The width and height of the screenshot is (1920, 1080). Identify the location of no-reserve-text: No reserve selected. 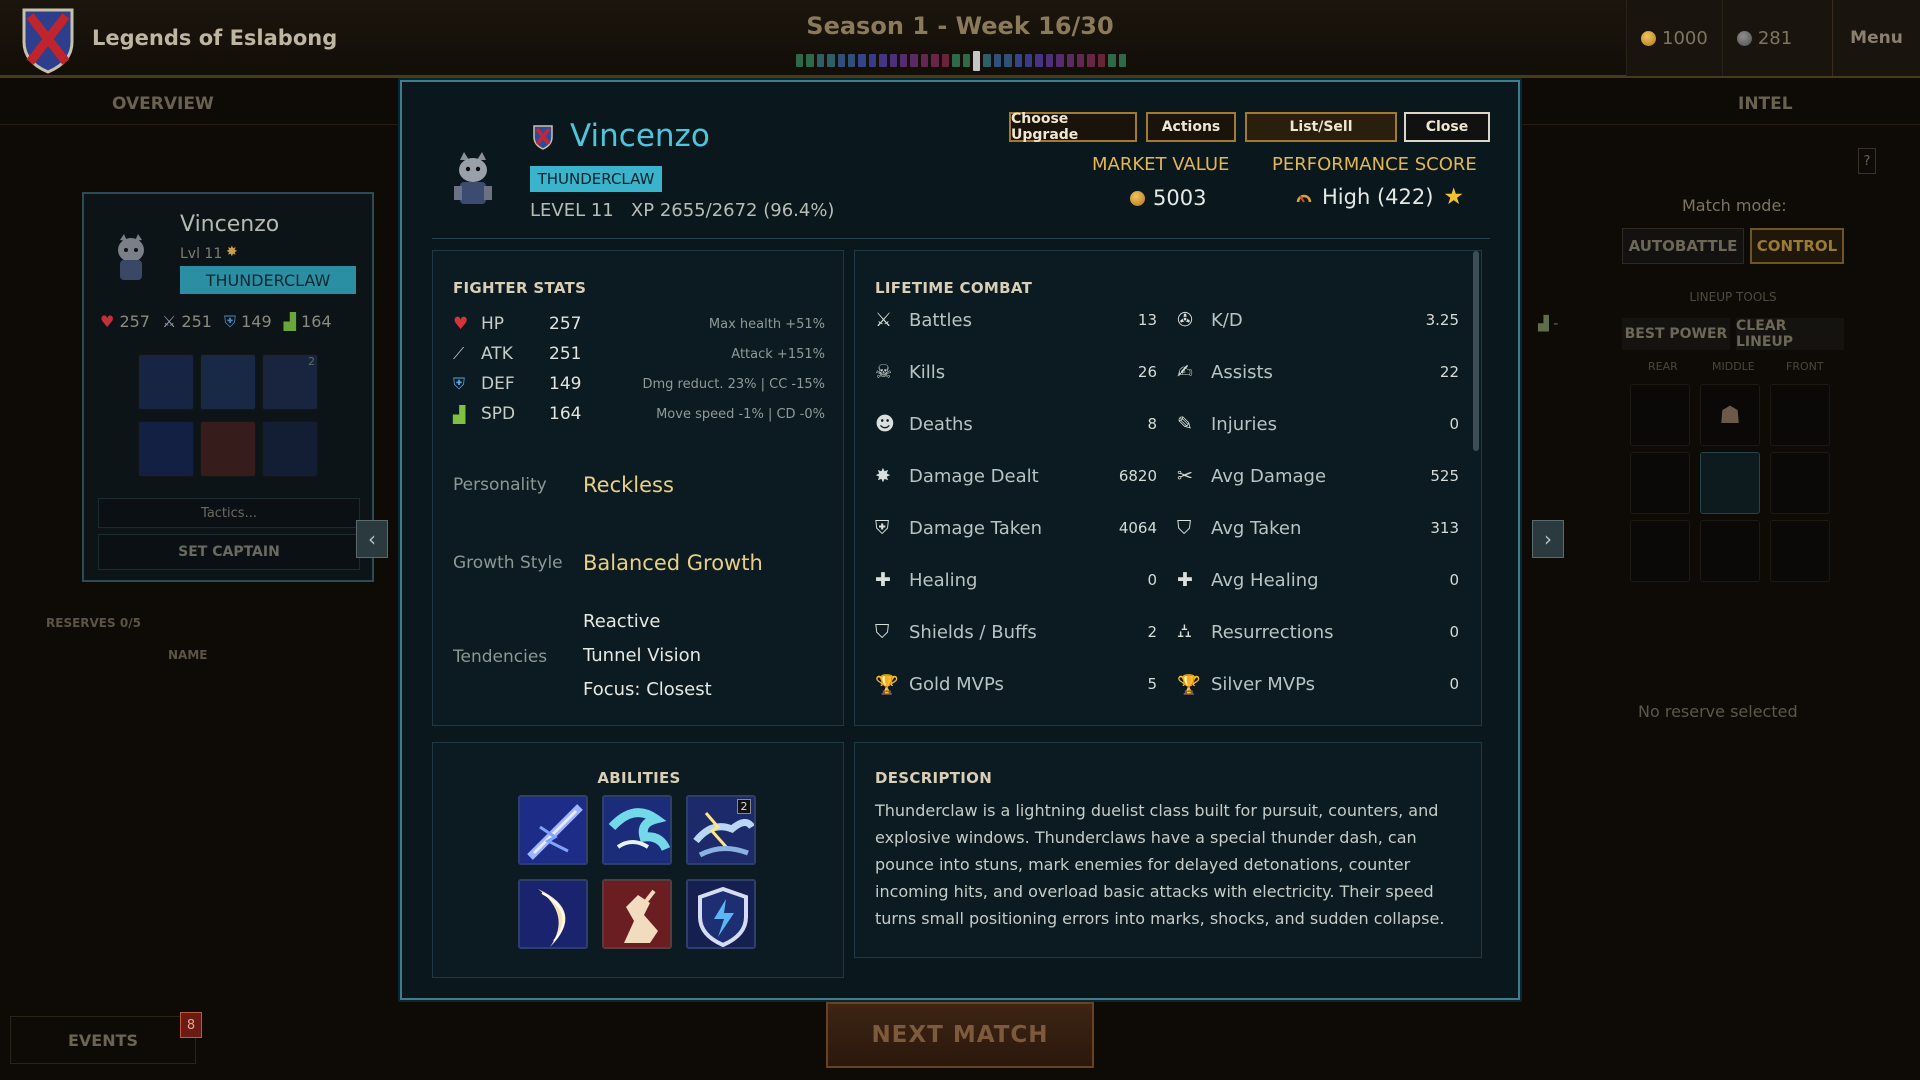
(1718, 711).